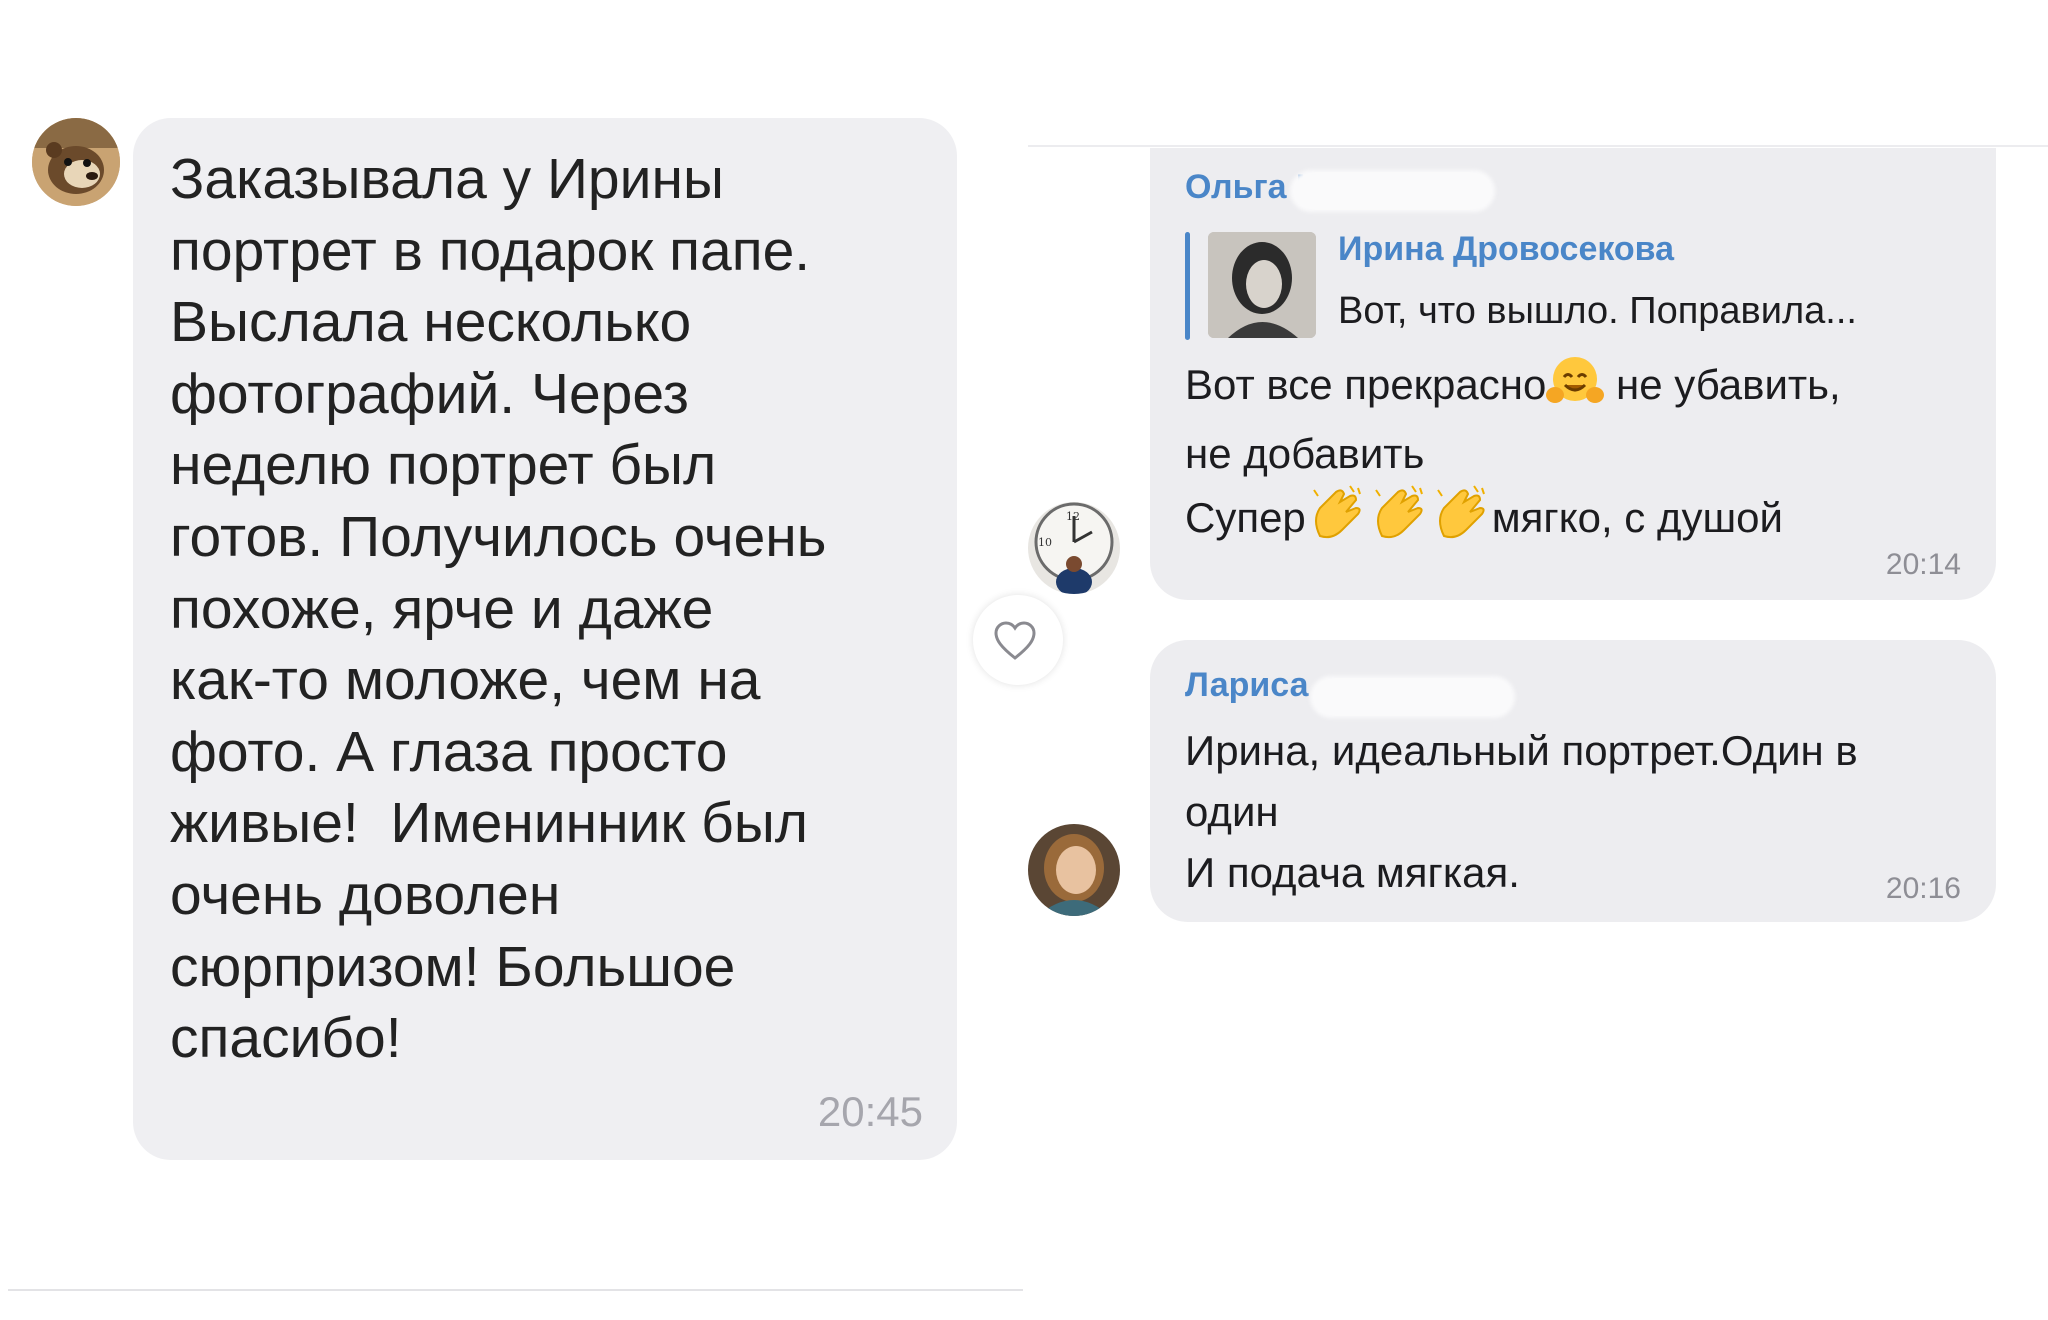 This screenshot has height=1320, width=2048. Describe the element at coordinates (1506, 249) in the screenshot. I see `reply-author: Ирина Дровосекова` at that location.